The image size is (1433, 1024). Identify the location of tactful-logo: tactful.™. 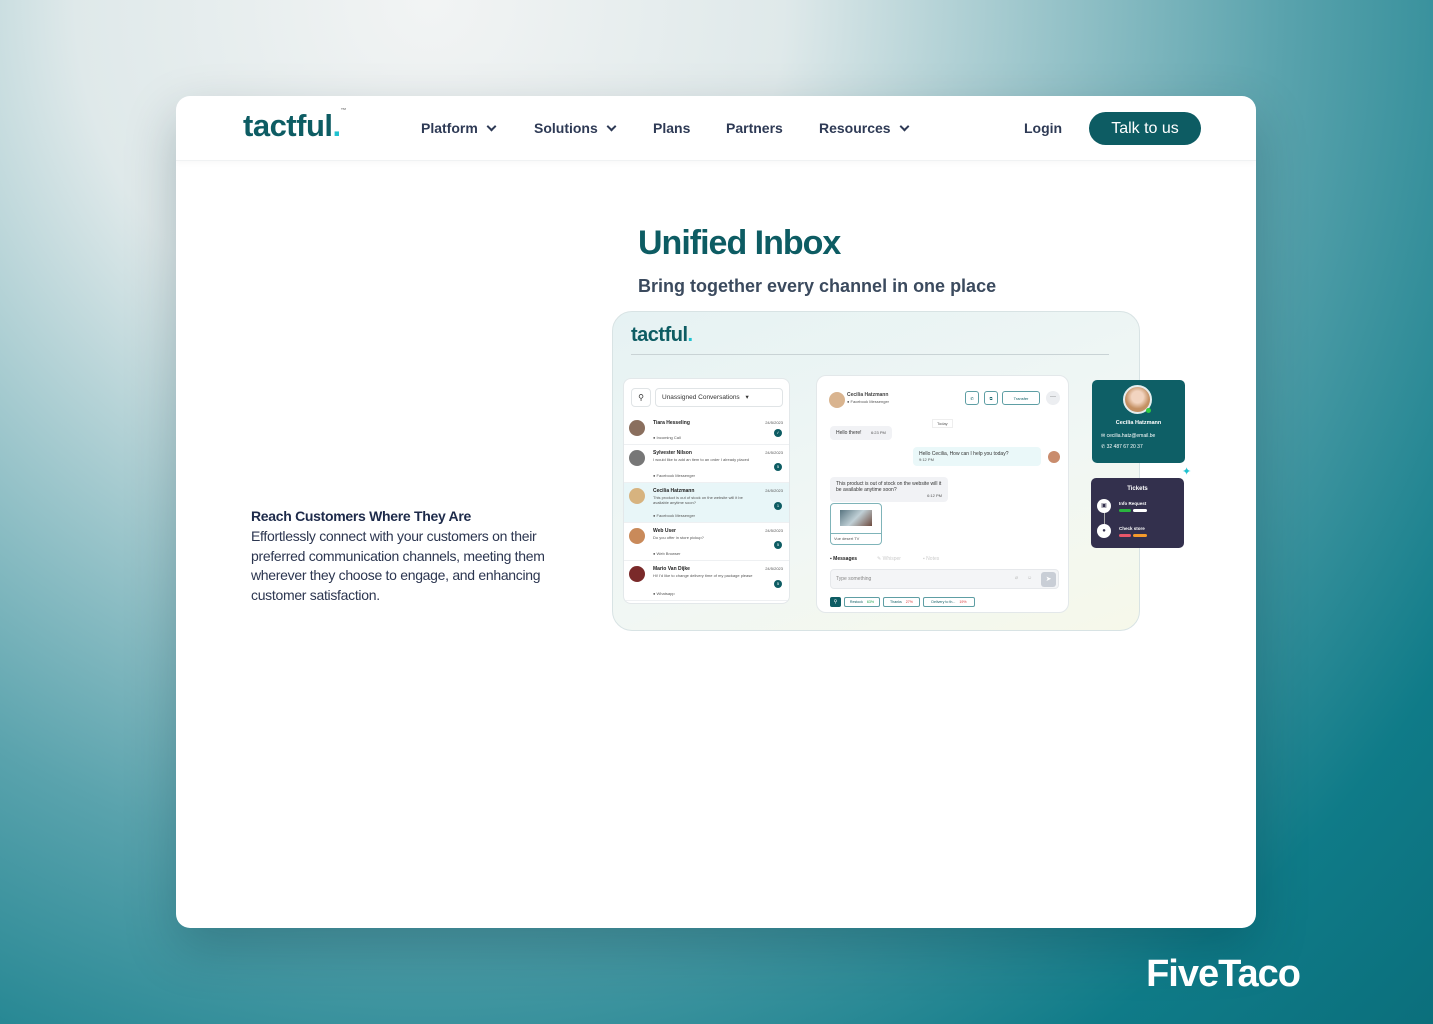
(295, 126).